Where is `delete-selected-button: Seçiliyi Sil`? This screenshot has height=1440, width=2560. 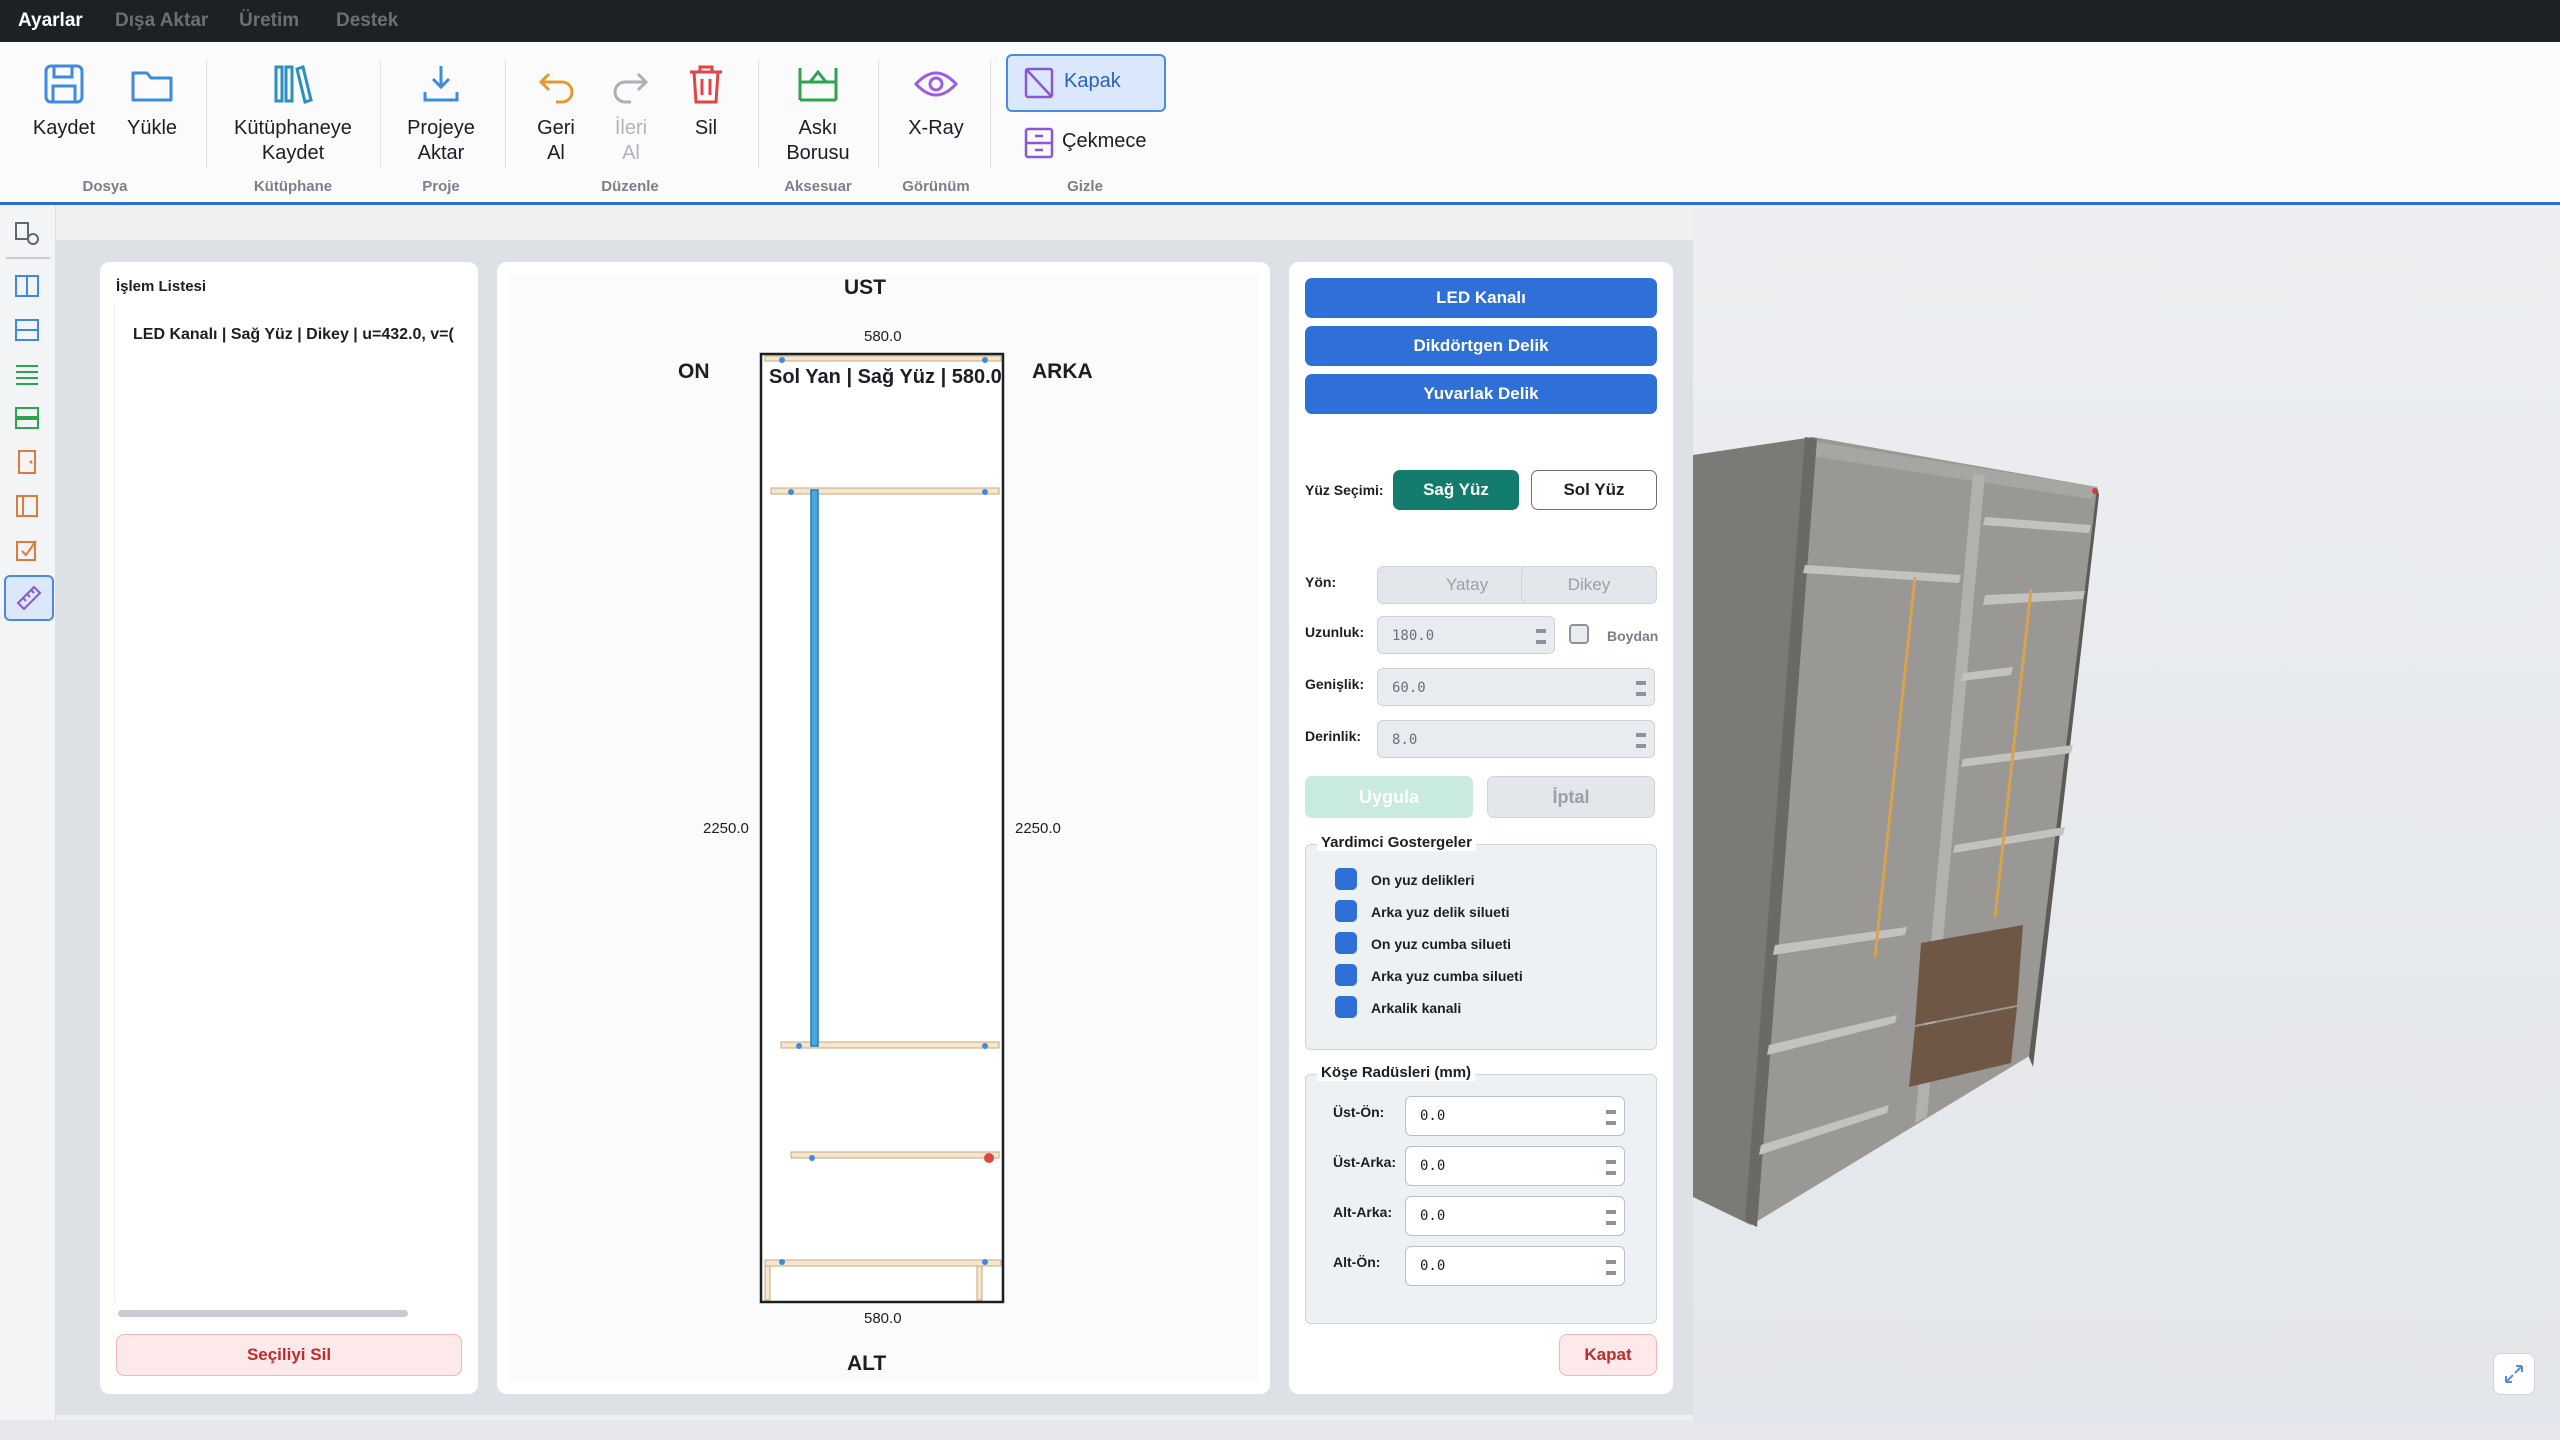 delete-selected-button: Seçiliyi Sil is located at coordinates (289, 1355).